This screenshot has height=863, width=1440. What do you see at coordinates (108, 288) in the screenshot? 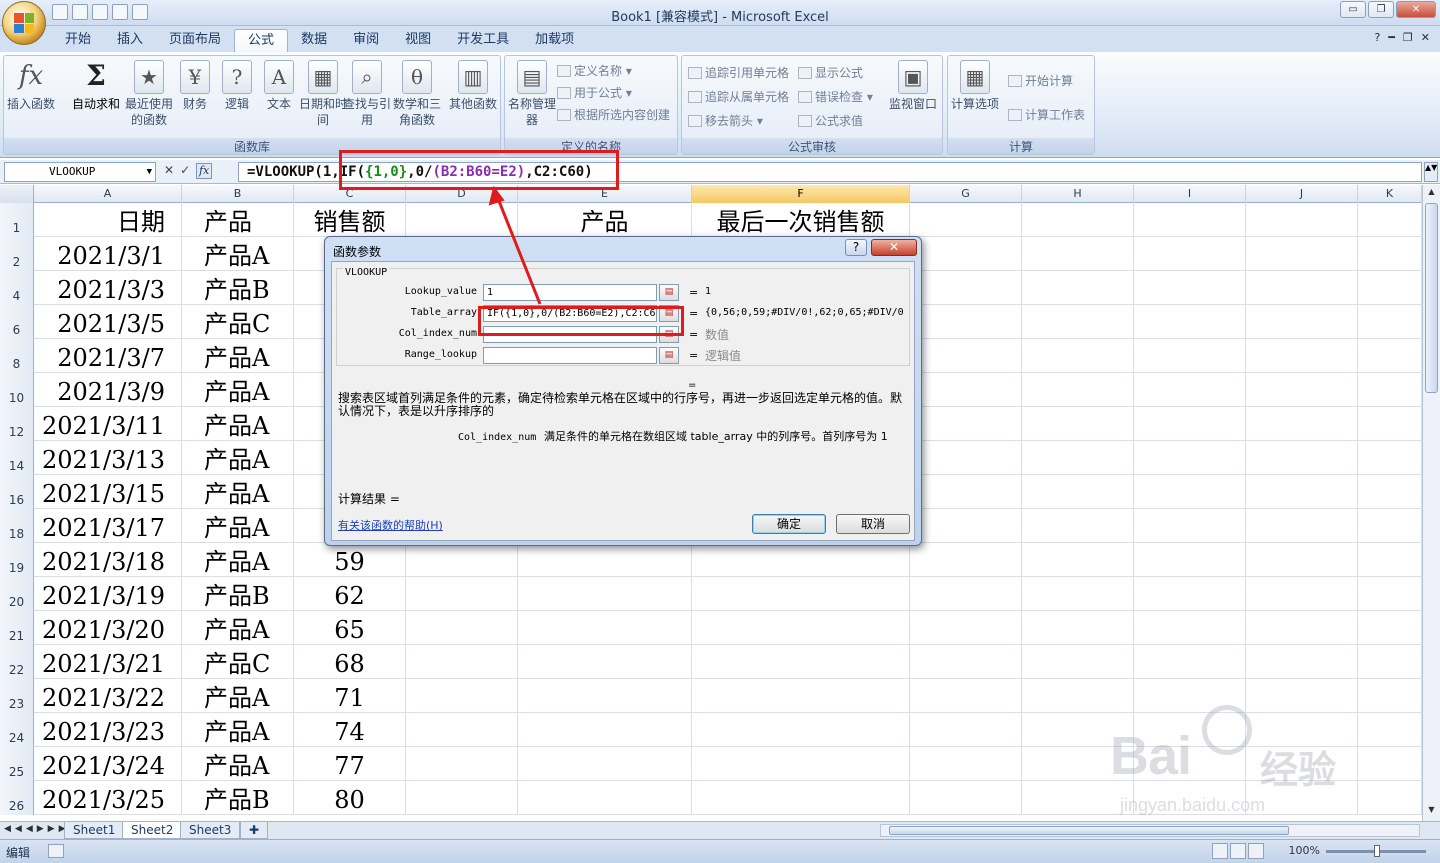
I see `cell-a: 2021/3/3` at bounding box center [108, 288].